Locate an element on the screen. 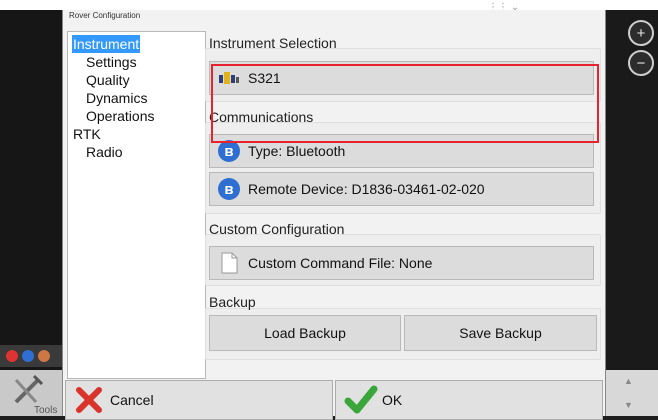 This screenshot has width=658, height=420. ok-label: OK is located at coordinates (392, 400).